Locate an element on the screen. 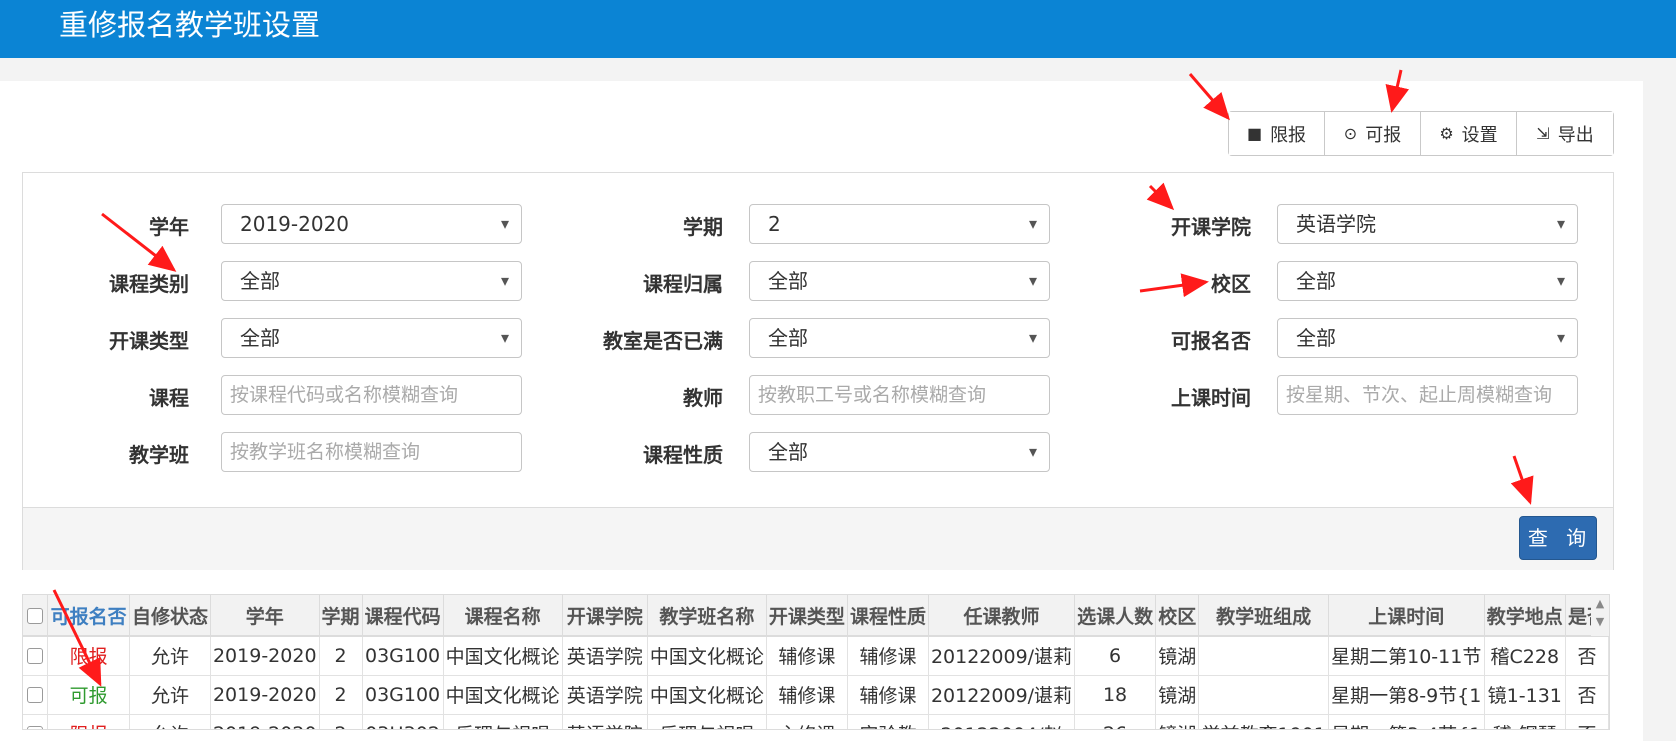 The height and width of the screenshot is (741, 1676). label-course-type: 开课类型 is located at coordinates (149, 341).